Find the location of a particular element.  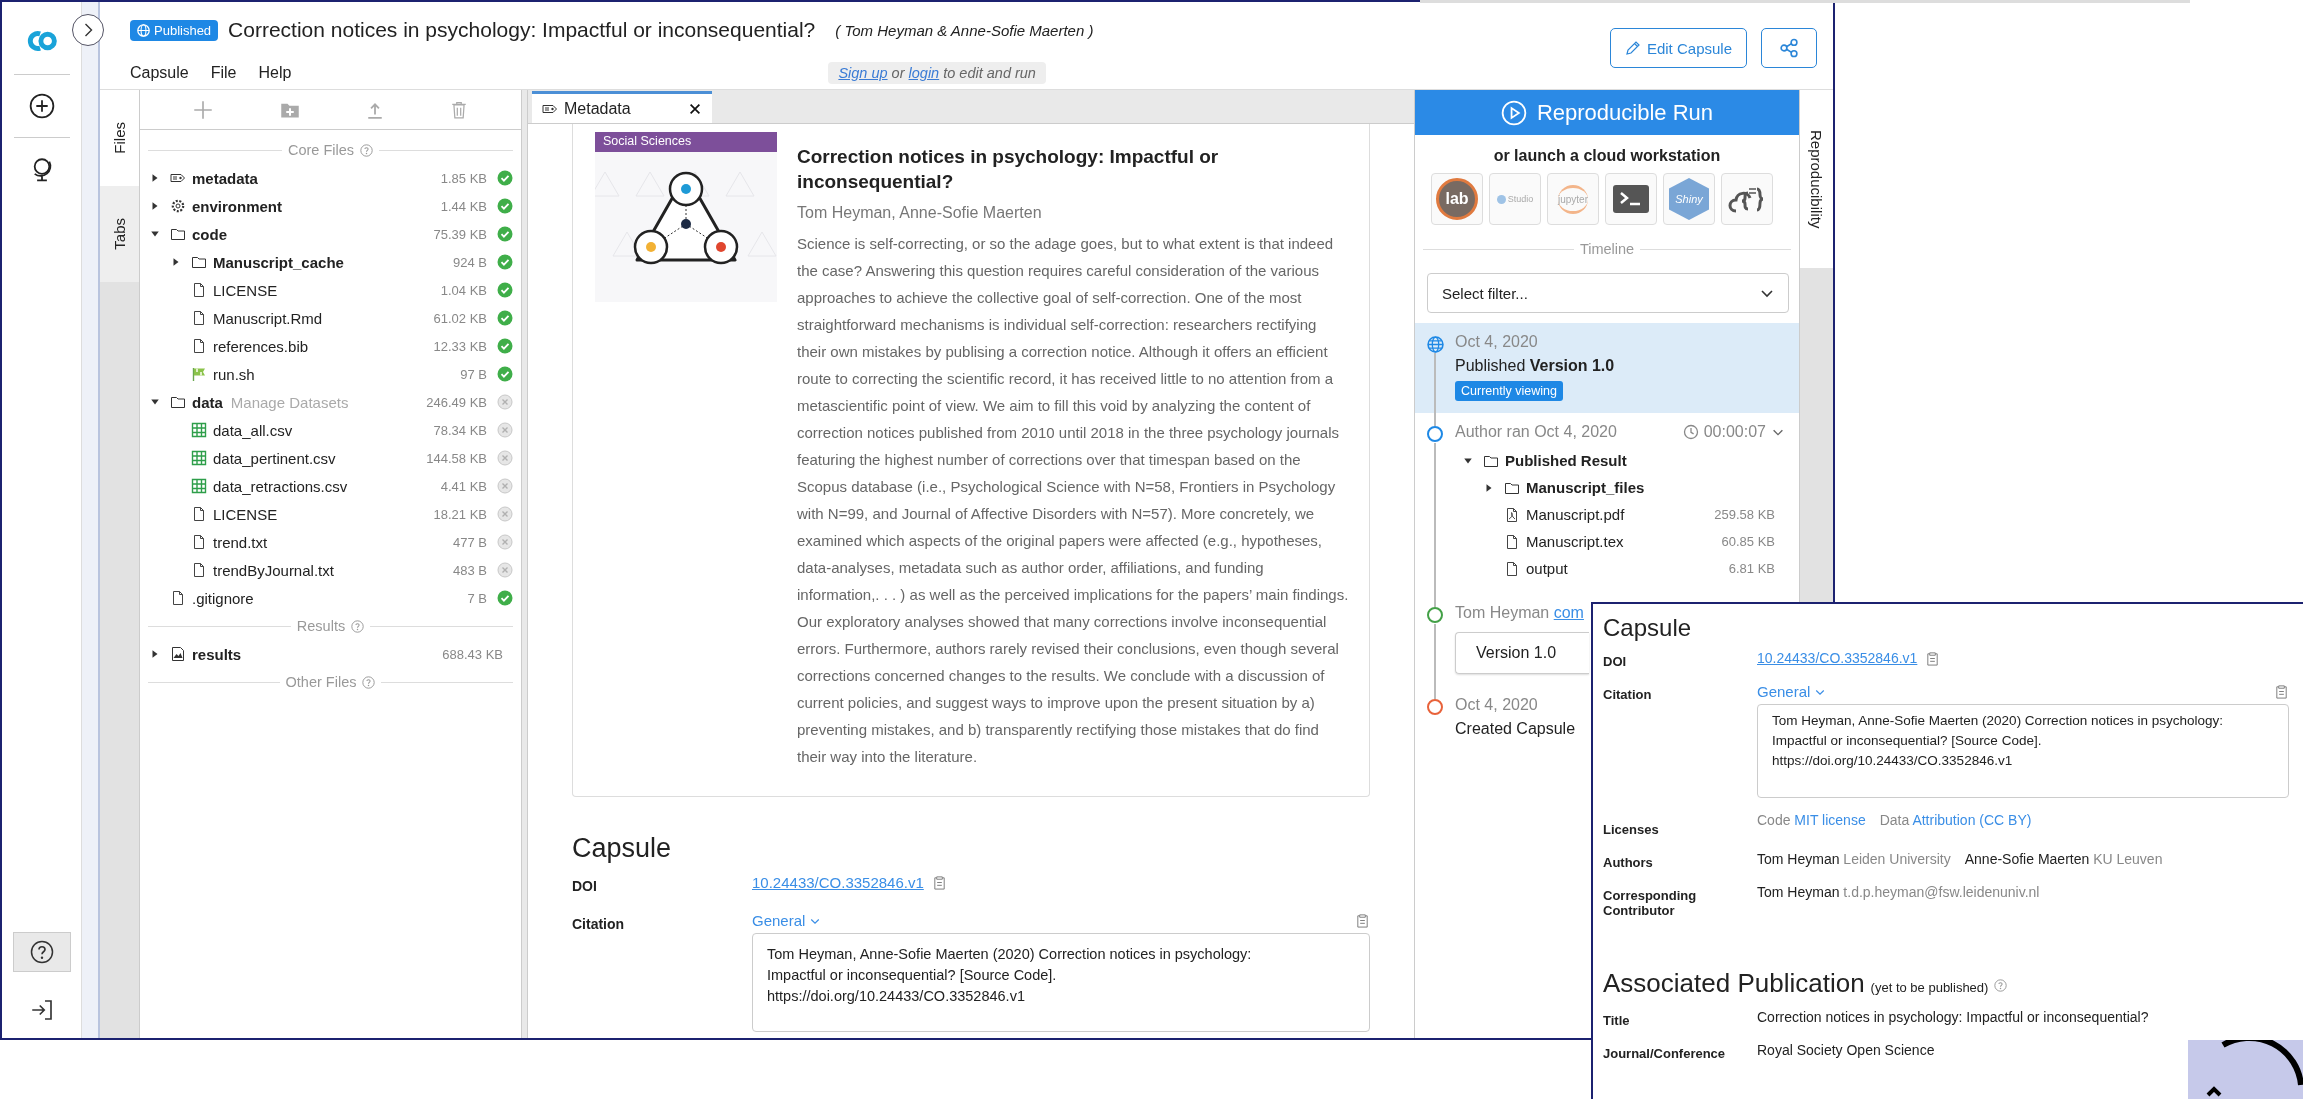

abstract: Science is self-correcting, or so the adage goes, but to what extent is that indeed the case? Answering this question requires careful consideration of the various approaches to achieve the collective goal of self-correction. One of the most straightforward mechanisms is individual self-correction: researchers rectifying their own mistakes by publising a correction notice. Although it offers an efficient route to correcting the scientific record, it has received little to no attention from a metascientific point of view. We aim to fill this void by analyzing the content of correction notices published from 2010 until 2018 in the three psychology journals featuring the highest number of corrections over that timespan based on the Scopus database (i.e., Psychological Science with N=58, Frontiers in Psychology with N=99, and Journal of Affective Disorders with N=57). More concretely, we examined which aspects of the original papers were affected (e.g., hypotheses, data-analyses, metadata such as author order, affiliations, and funding information,. . . ) as well as the perceived implications for the papers’ main findings. Our exploratory analyses showed that many corrections involve inconsequential errors. Furthermore, authors rarely revised their conclusions, even though several corrections concerned changes to the results. We conclude with a discussion of current policies, and suggest ways to improve upon the present situation by a) preventing mistakes, and b) transparently rectifying those mistakes that do find their way into the literature. is located at coordinates (1073, 500).